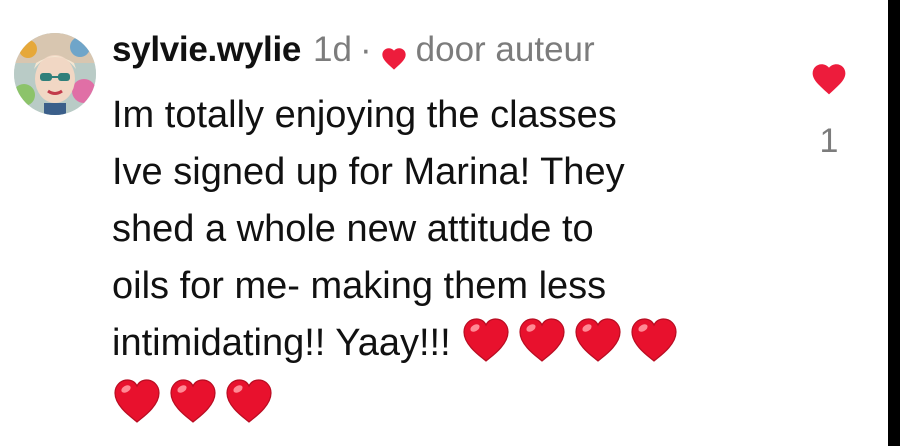 This screenshot has height=446, width=900. Describe the element at coordinates (368, 172) in the screenshot. I see `comment-text-line: Ive signed up for Marina! They` at that location.